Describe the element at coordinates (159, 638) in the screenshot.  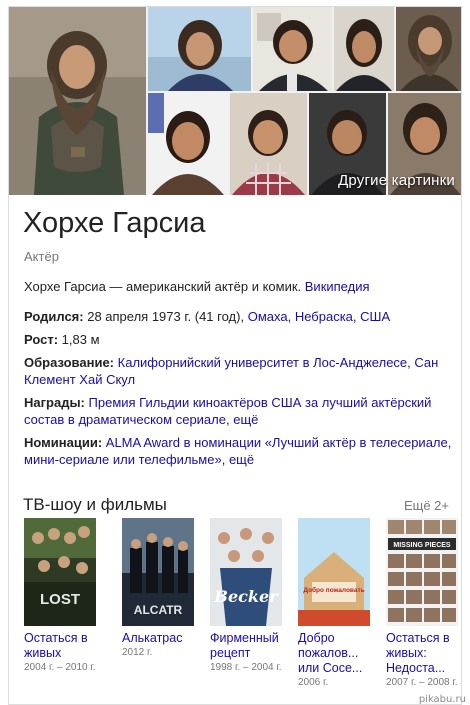
I see `show-title: Алькатрас` at that location.